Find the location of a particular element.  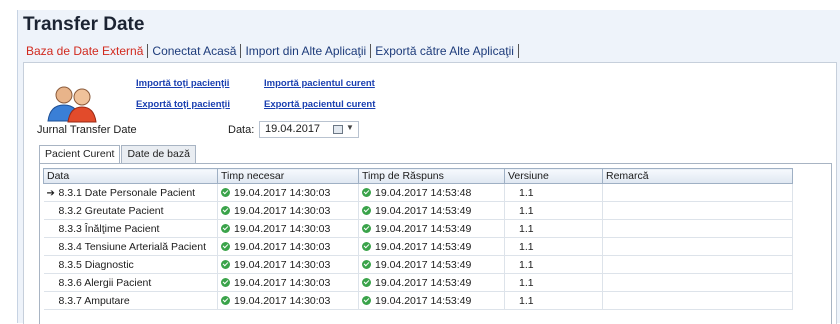

sub-tabs: Pacient Curent Date de bază is located at coordinates (118, 154).